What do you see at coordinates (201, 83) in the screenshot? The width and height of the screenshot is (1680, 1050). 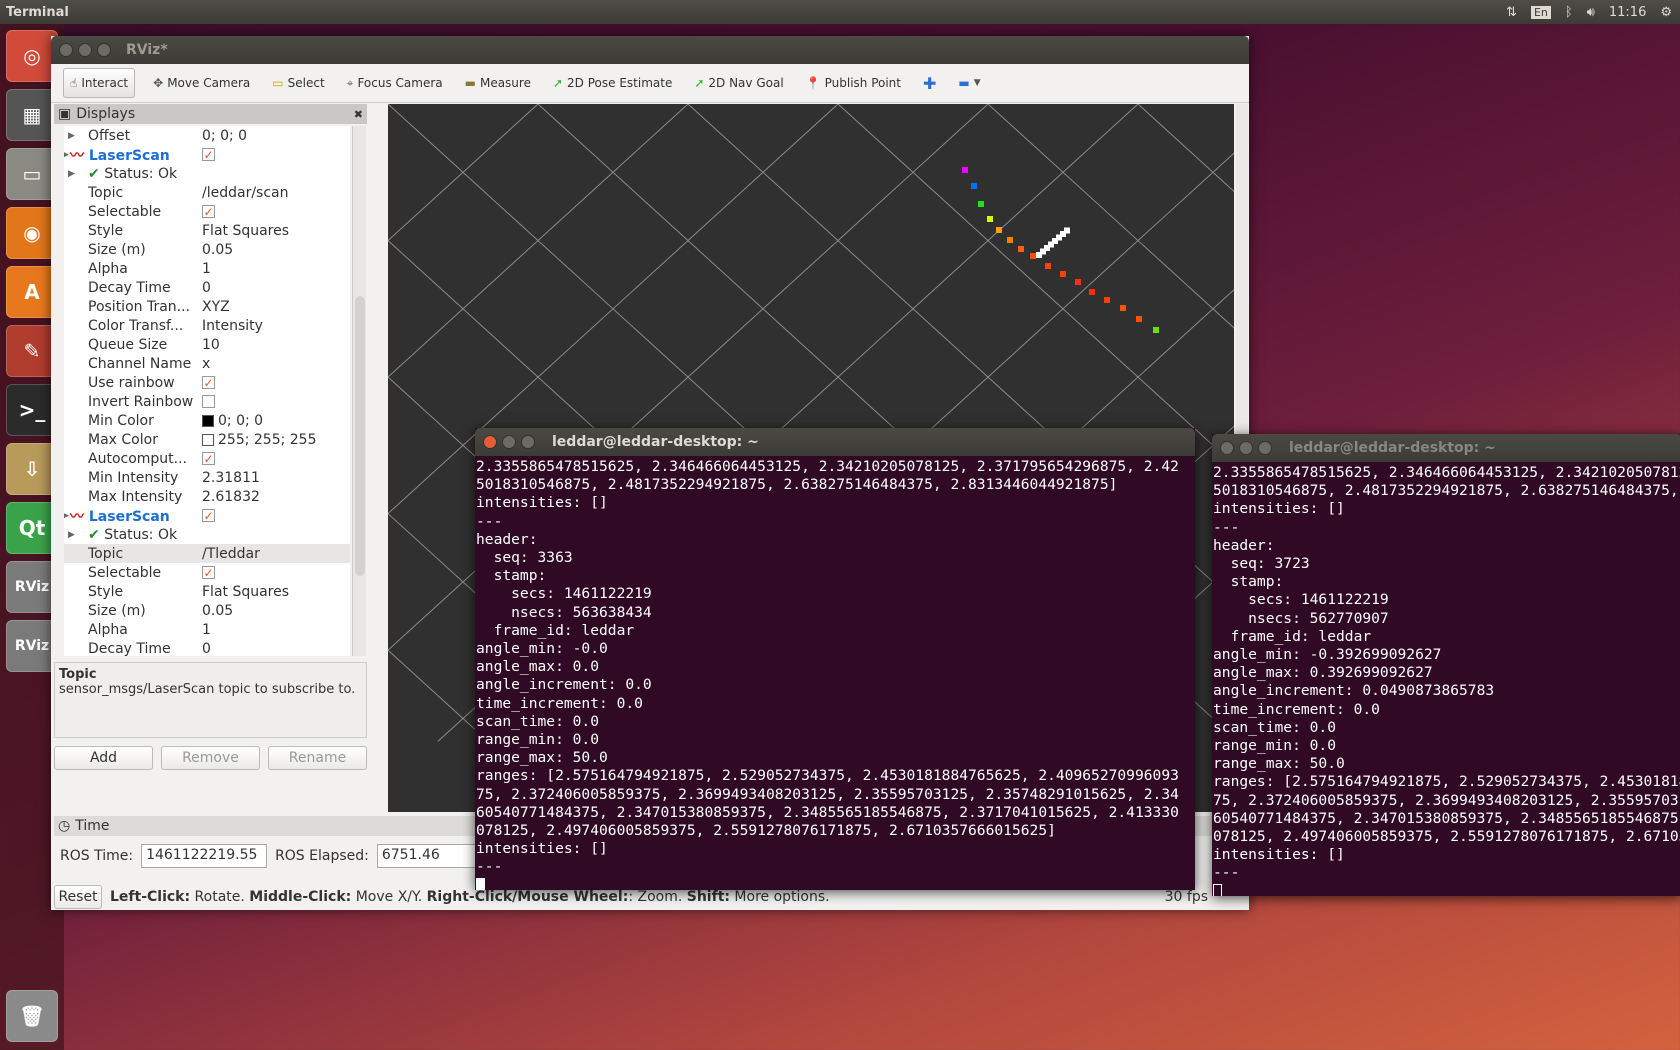 I see `tool-move-camera: ✥ Move Camera` at bounding box center [201, 83].